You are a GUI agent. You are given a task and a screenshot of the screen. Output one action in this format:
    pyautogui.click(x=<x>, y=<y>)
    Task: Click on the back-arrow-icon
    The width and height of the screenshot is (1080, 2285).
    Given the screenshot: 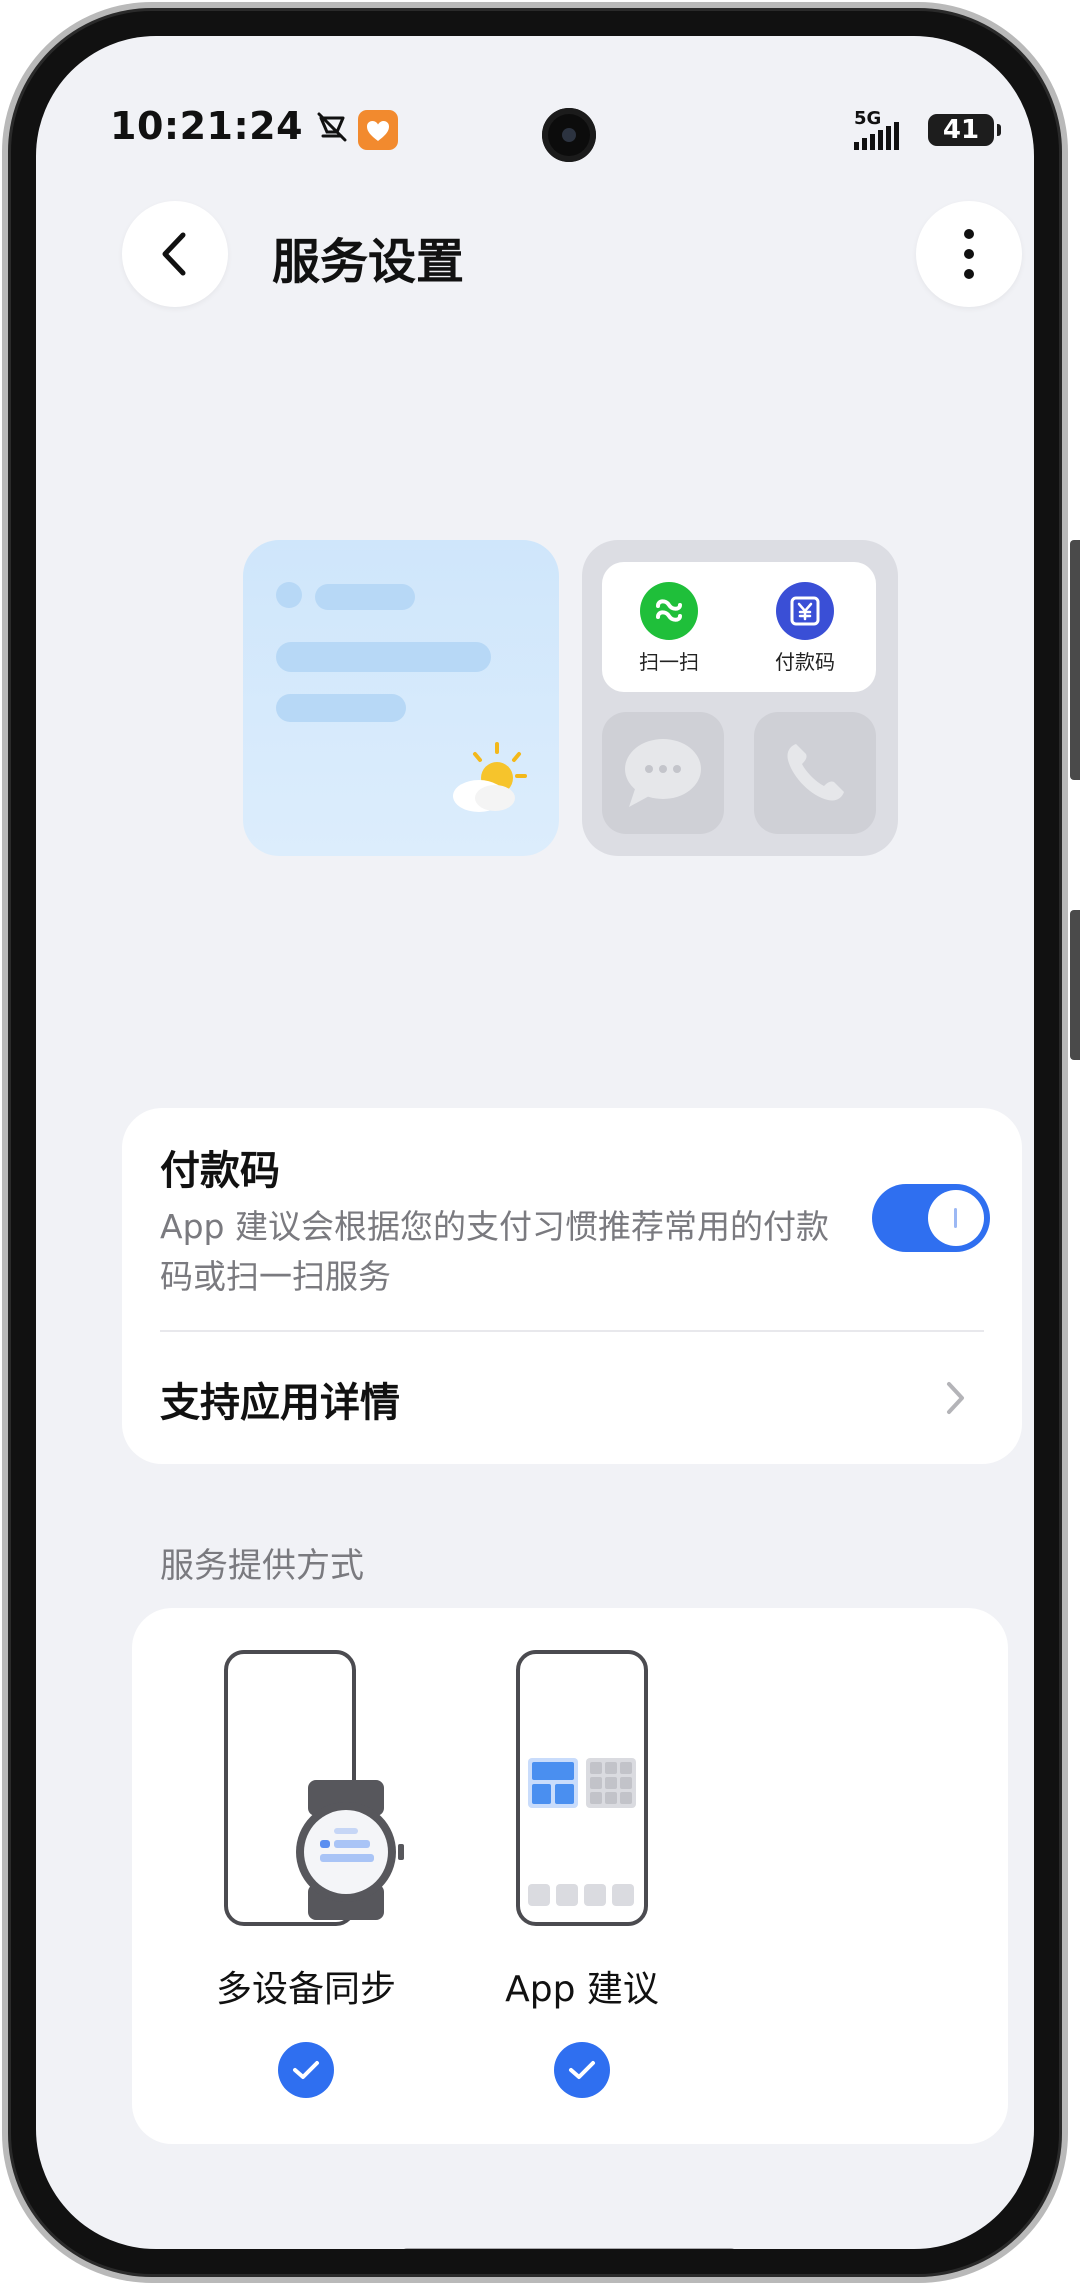 What is the action you would take?
    pyautogui.click(x=174, y=254)
    